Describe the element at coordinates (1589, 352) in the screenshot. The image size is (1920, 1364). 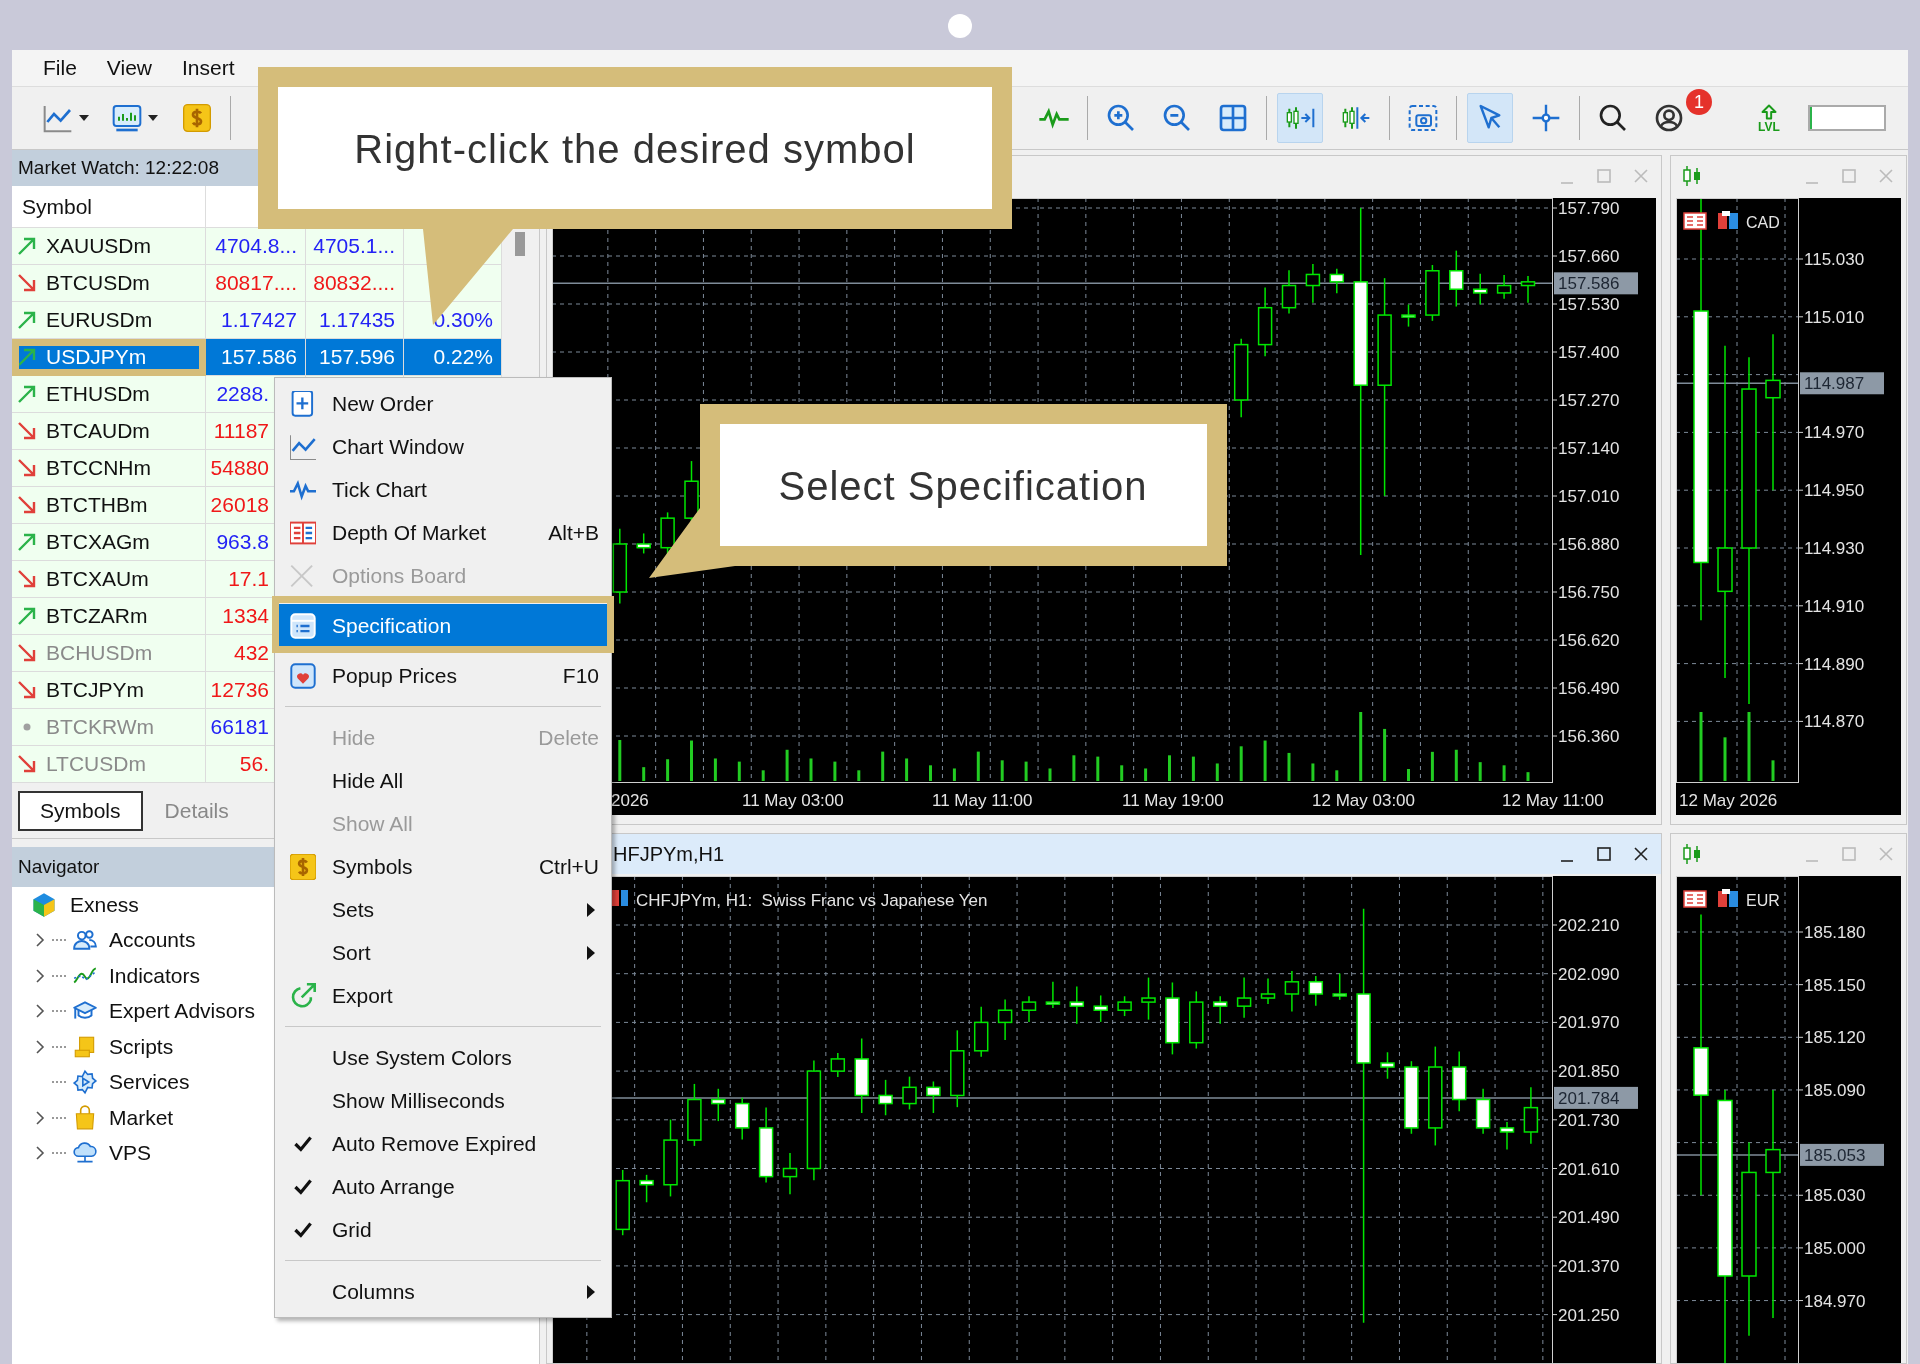
I see `price-label: 157.400` at that location.